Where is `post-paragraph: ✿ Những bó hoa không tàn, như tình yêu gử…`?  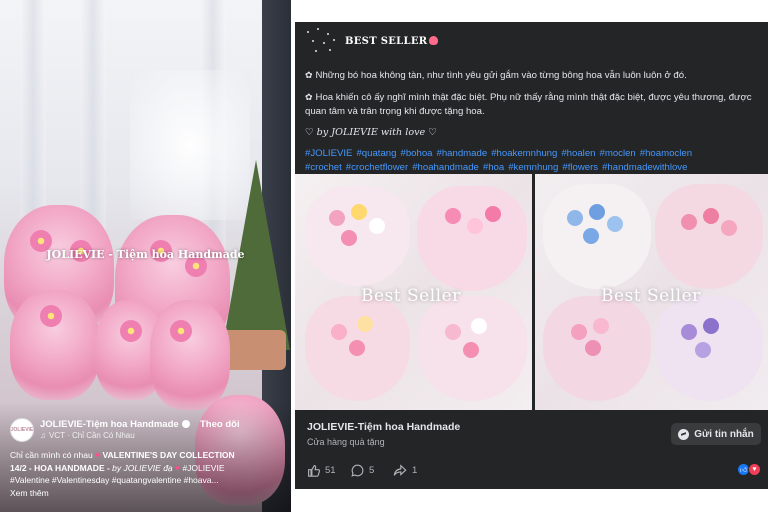
post-paragraph: ✿ Những bó hoa không tàn, như tình yêu gử… is located at coordinates (534, 75).